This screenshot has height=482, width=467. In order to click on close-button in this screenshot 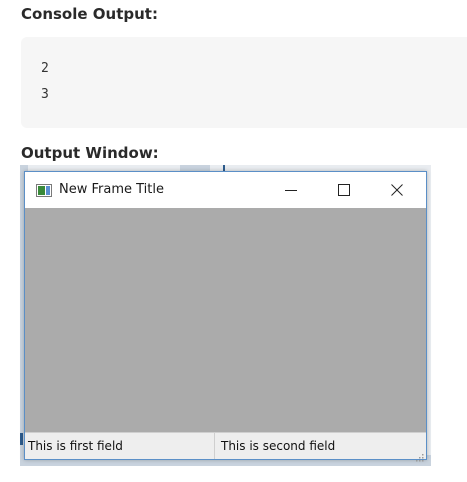, I will do `click(397, 190)`.